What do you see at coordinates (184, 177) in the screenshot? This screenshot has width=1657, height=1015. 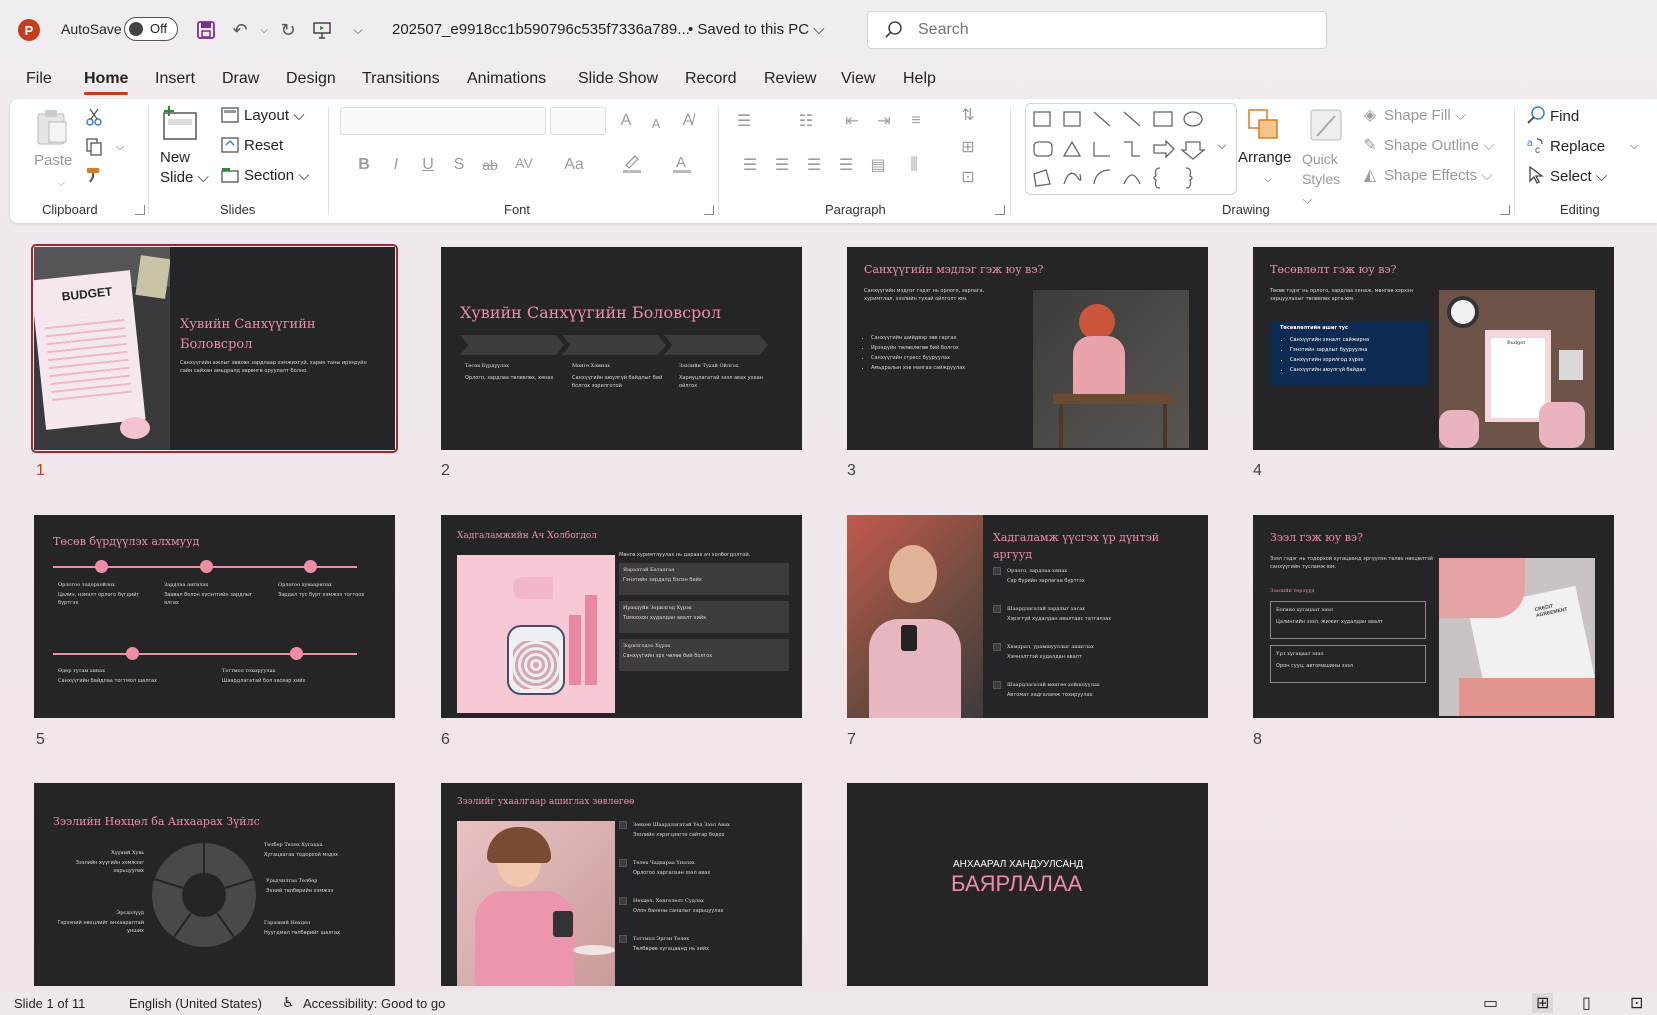 I see `new-slide-dropdown: Slide ⌵` at bounding box center [184, 177].